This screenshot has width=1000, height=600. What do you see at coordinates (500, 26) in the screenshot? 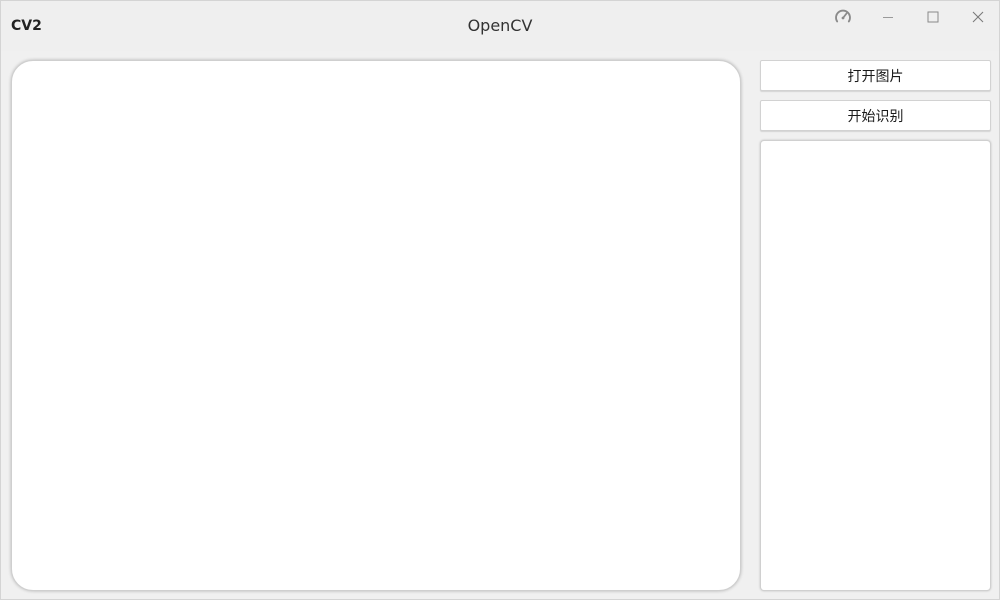
I see `title-bar: CV2 OpenCV` at bounding box center [500, 26].